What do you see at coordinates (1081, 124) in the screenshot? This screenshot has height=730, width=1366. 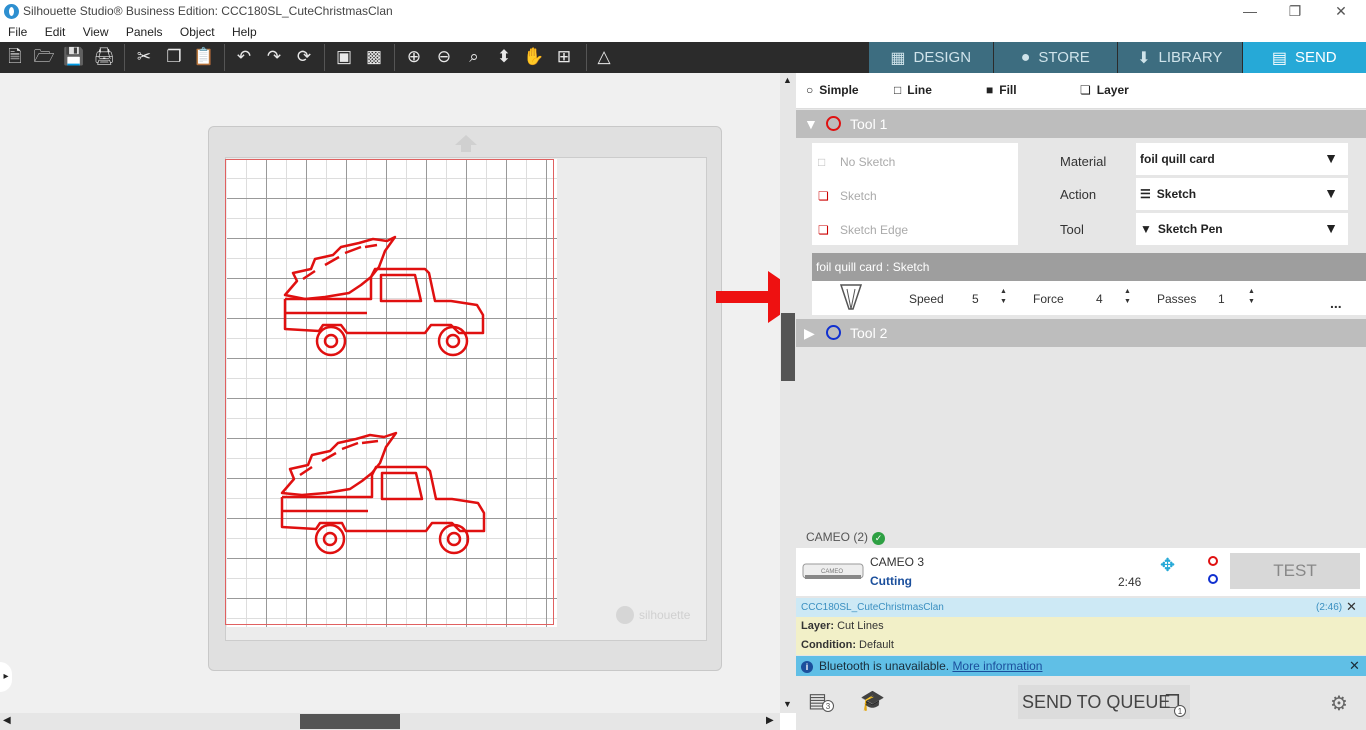 I see `tool1-header: ▼ Tool 1` at bounding box center [1081, 124].